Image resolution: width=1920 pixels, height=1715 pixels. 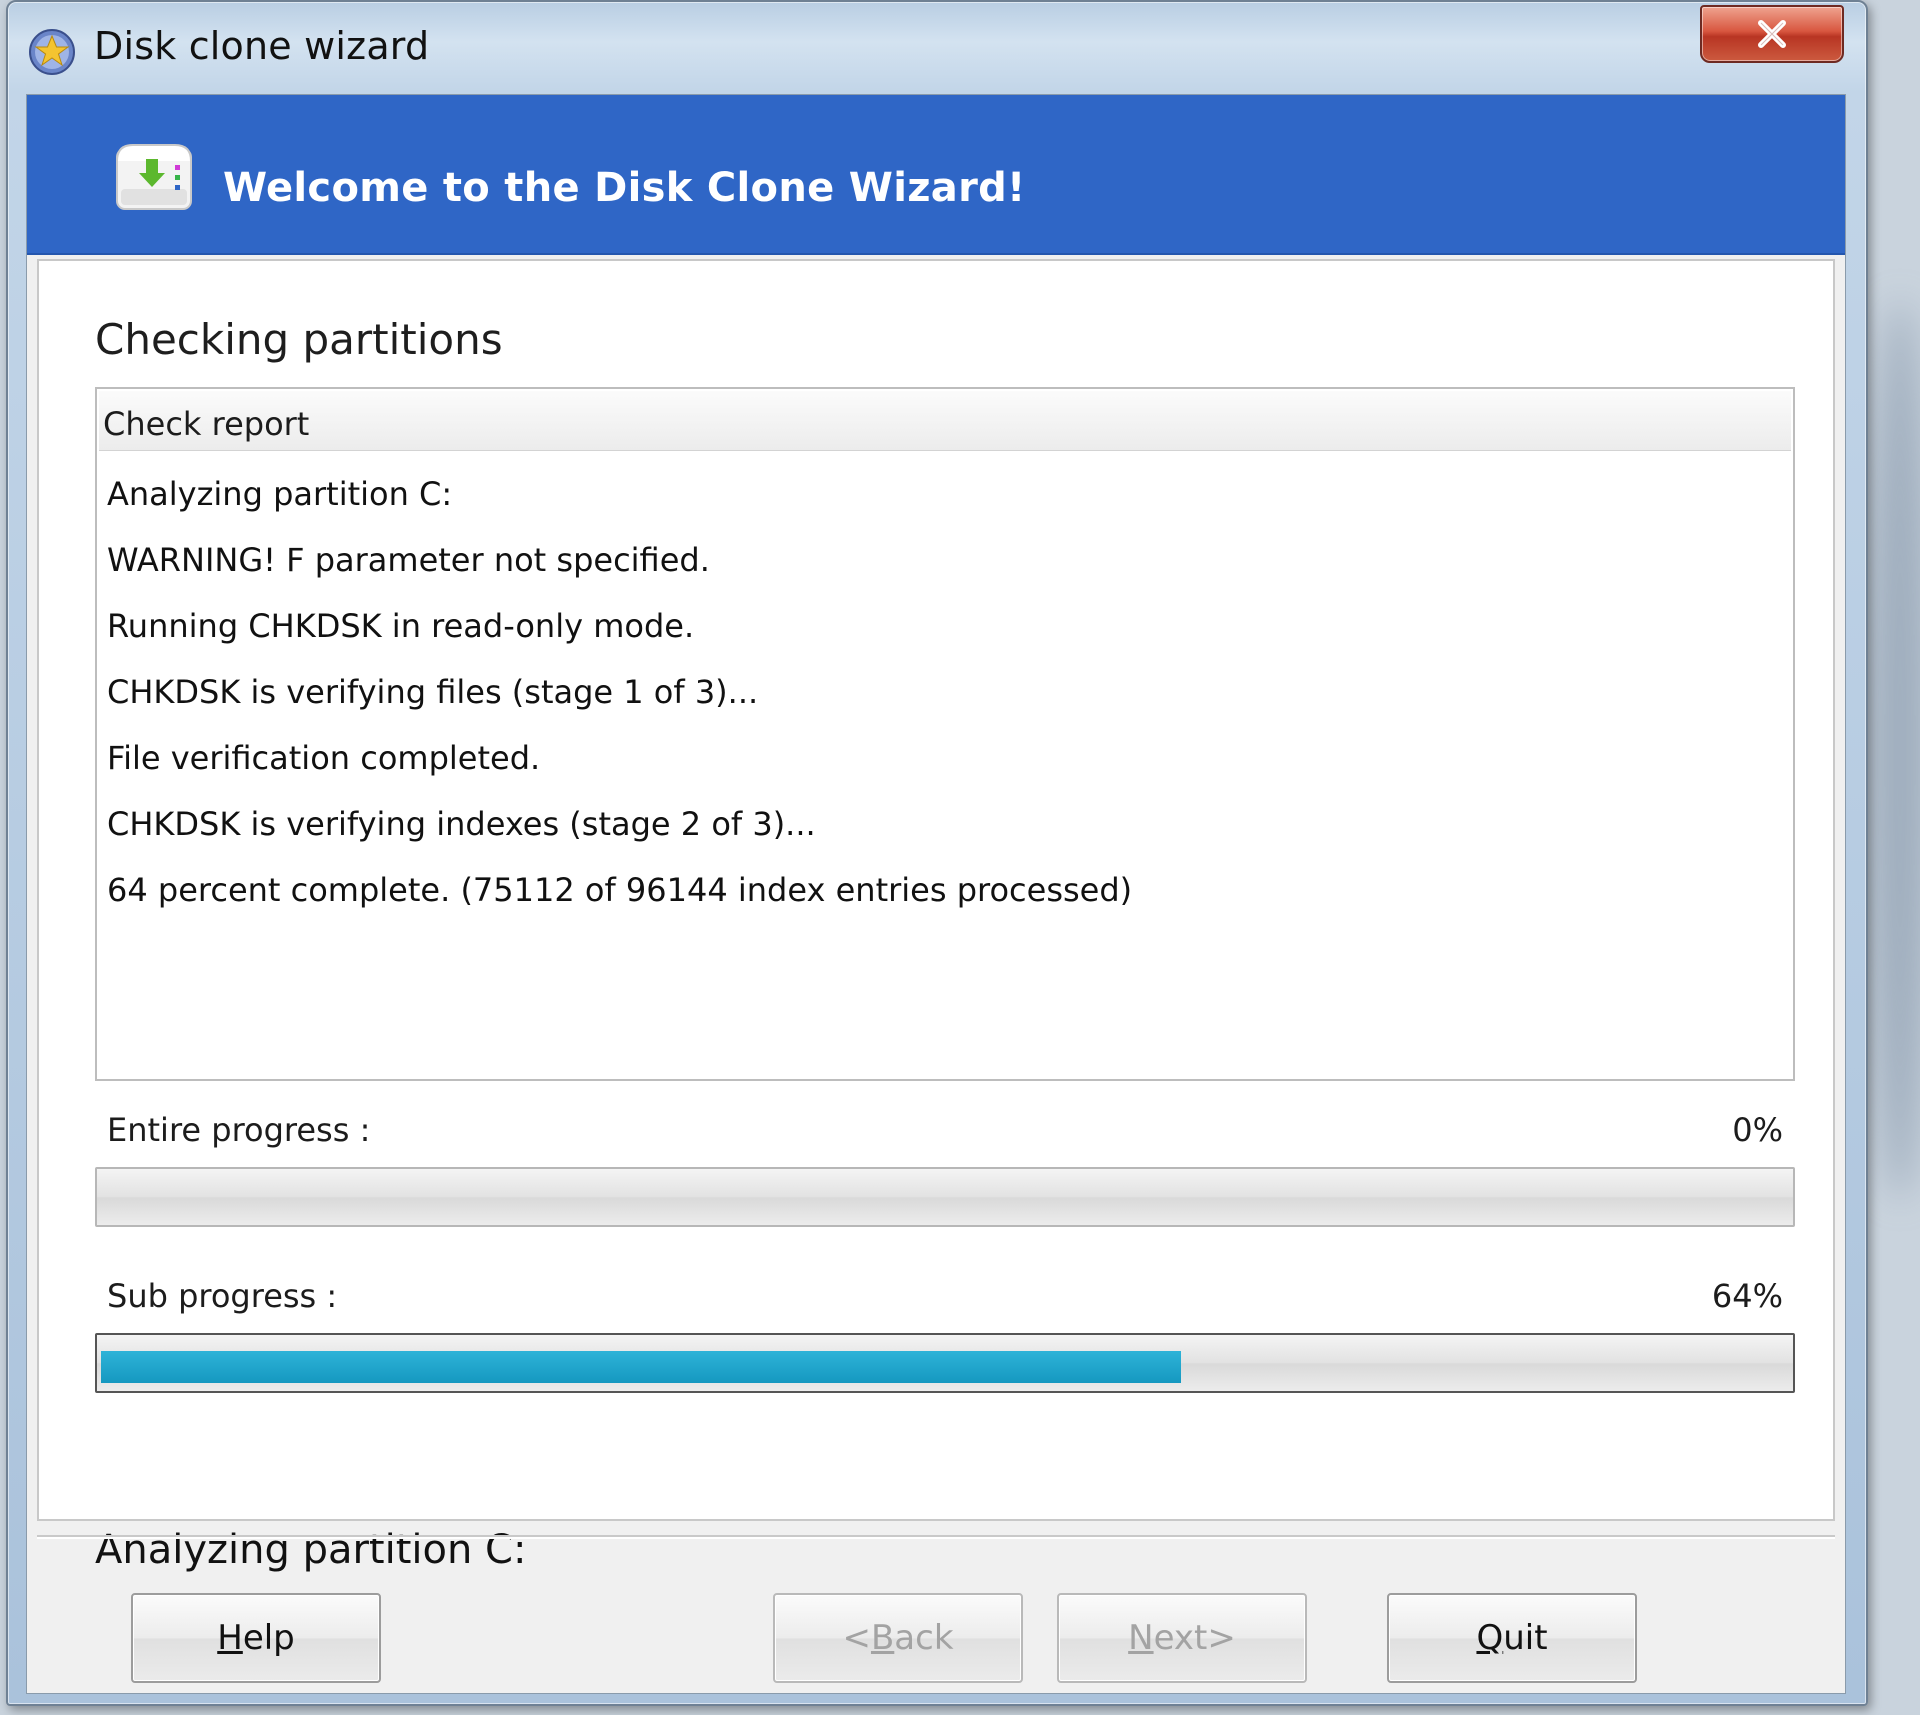 What do you see at coordinates (945, 560) in the screenshot?
I see `list-item: WARNING! F parameter not specified.` at bounding box center [945, 560].